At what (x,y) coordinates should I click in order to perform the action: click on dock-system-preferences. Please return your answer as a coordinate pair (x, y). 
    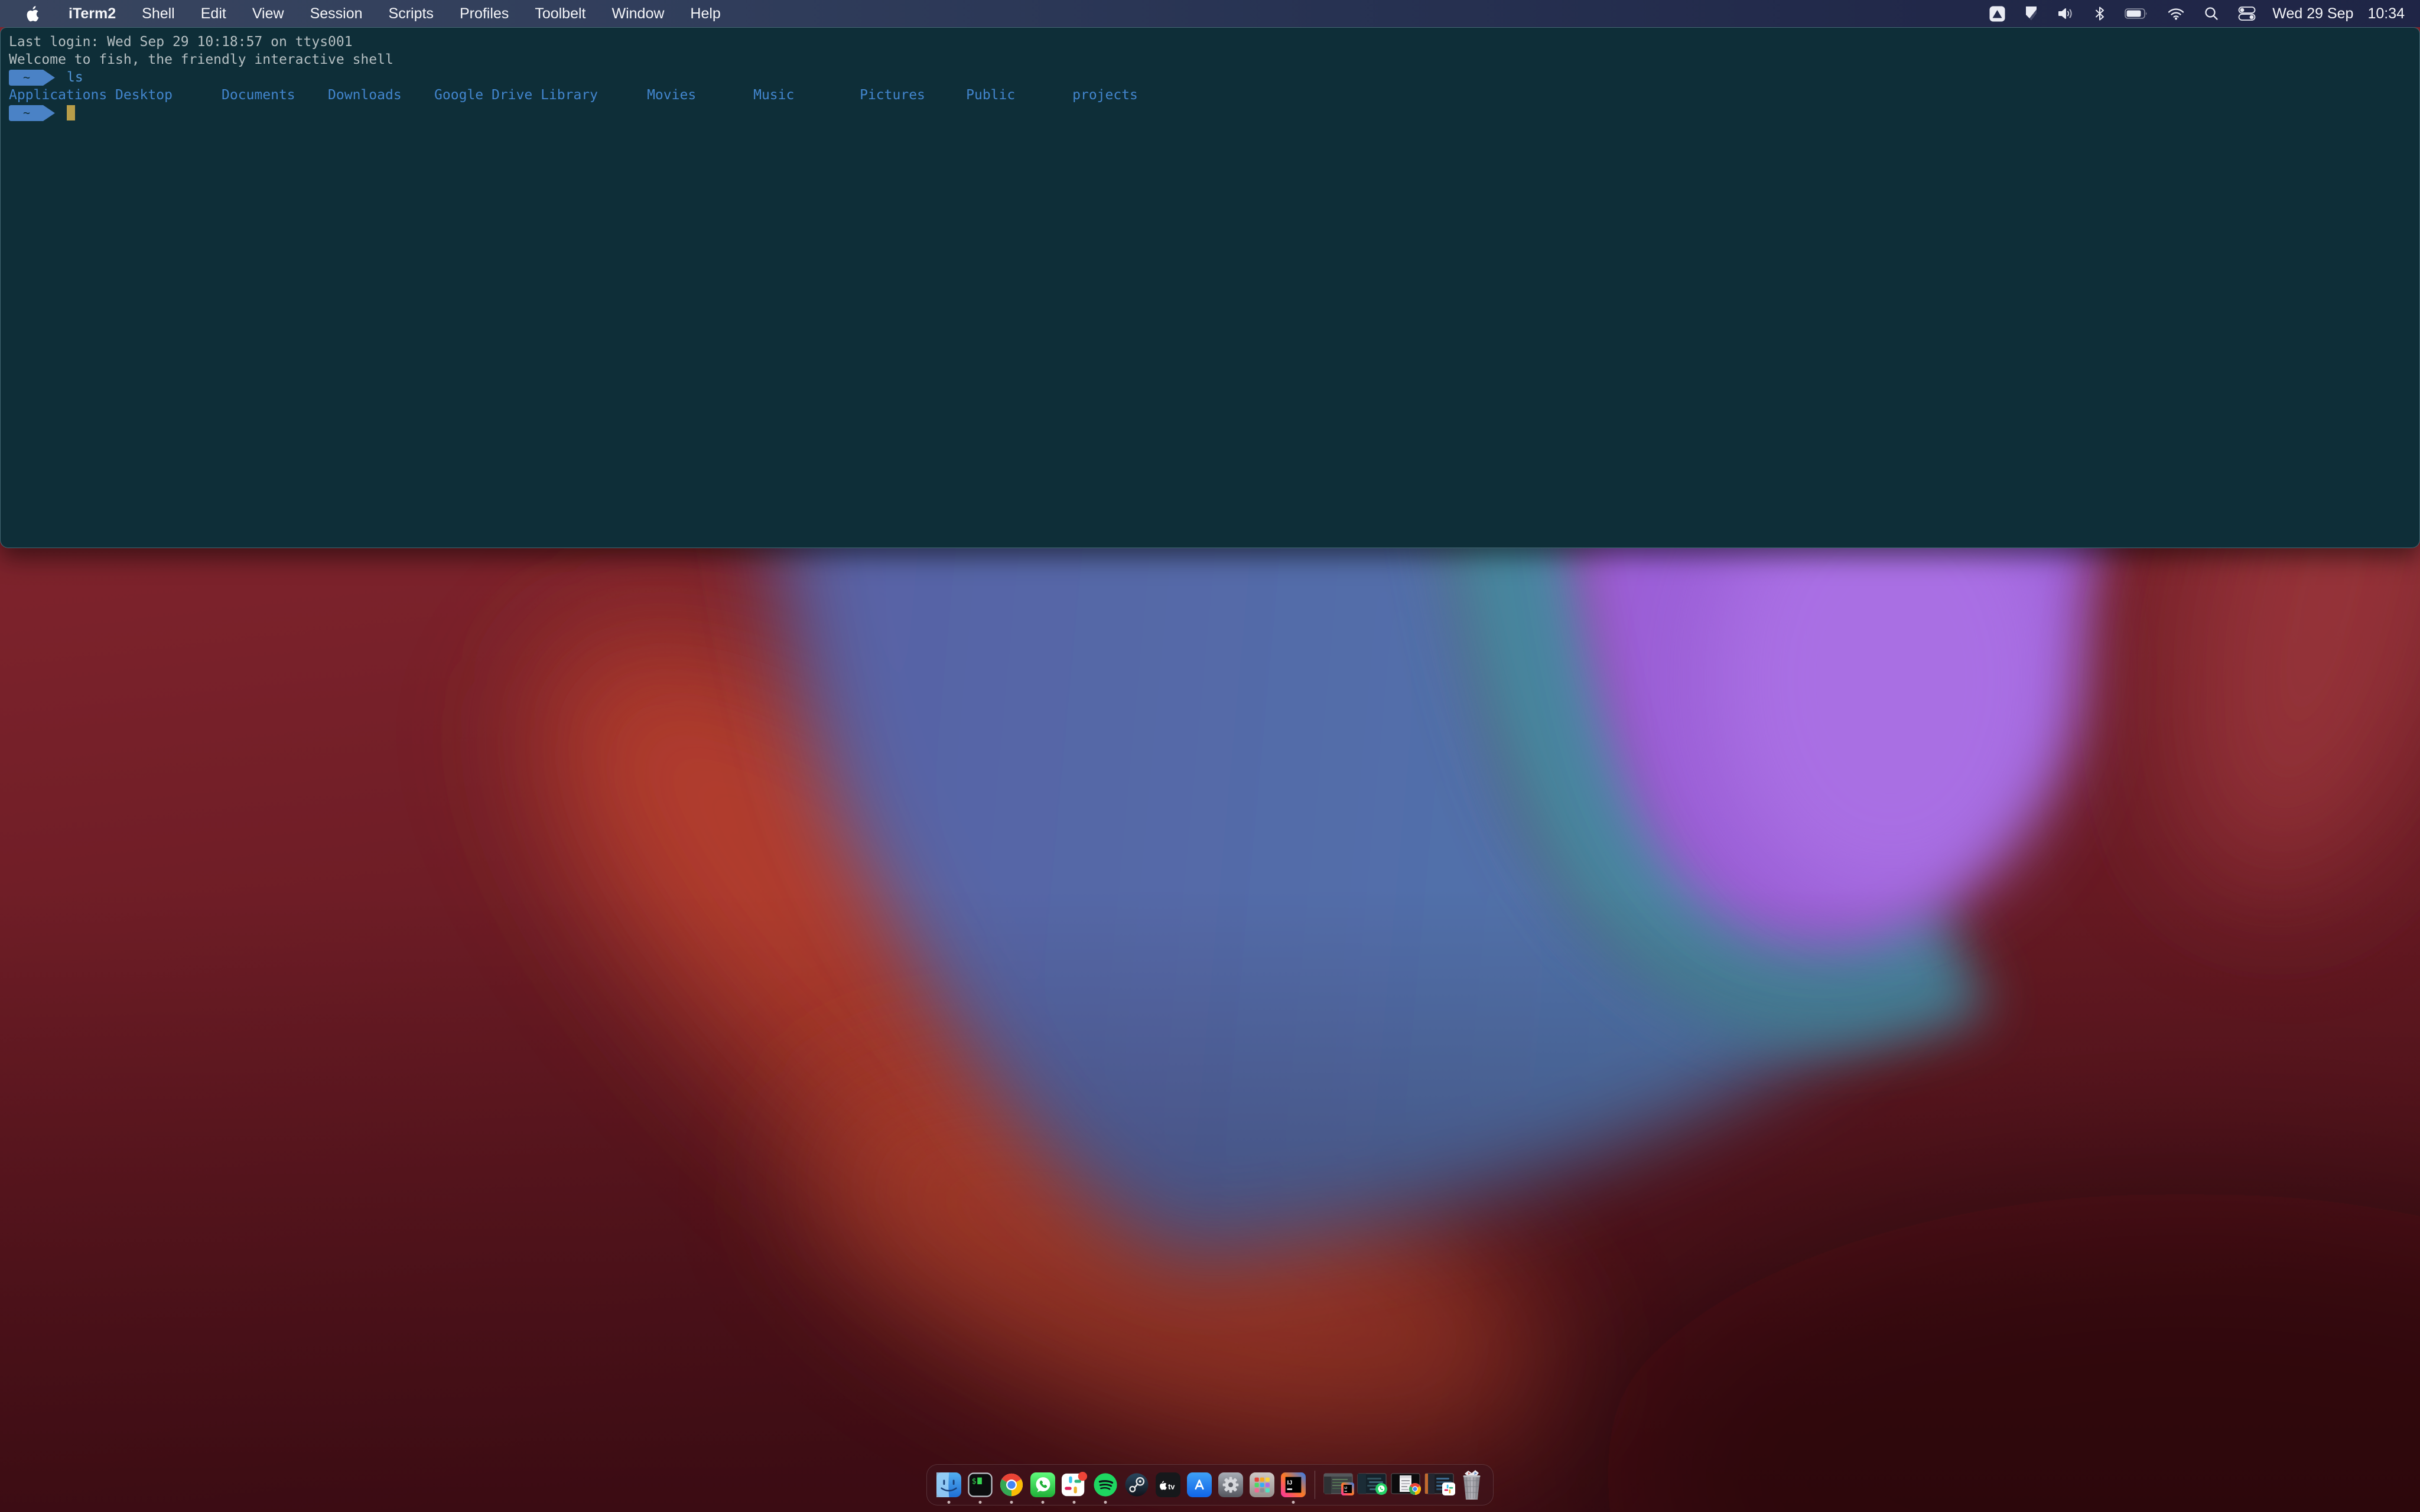
    Looking at the image, I should click on (1230, 1485).